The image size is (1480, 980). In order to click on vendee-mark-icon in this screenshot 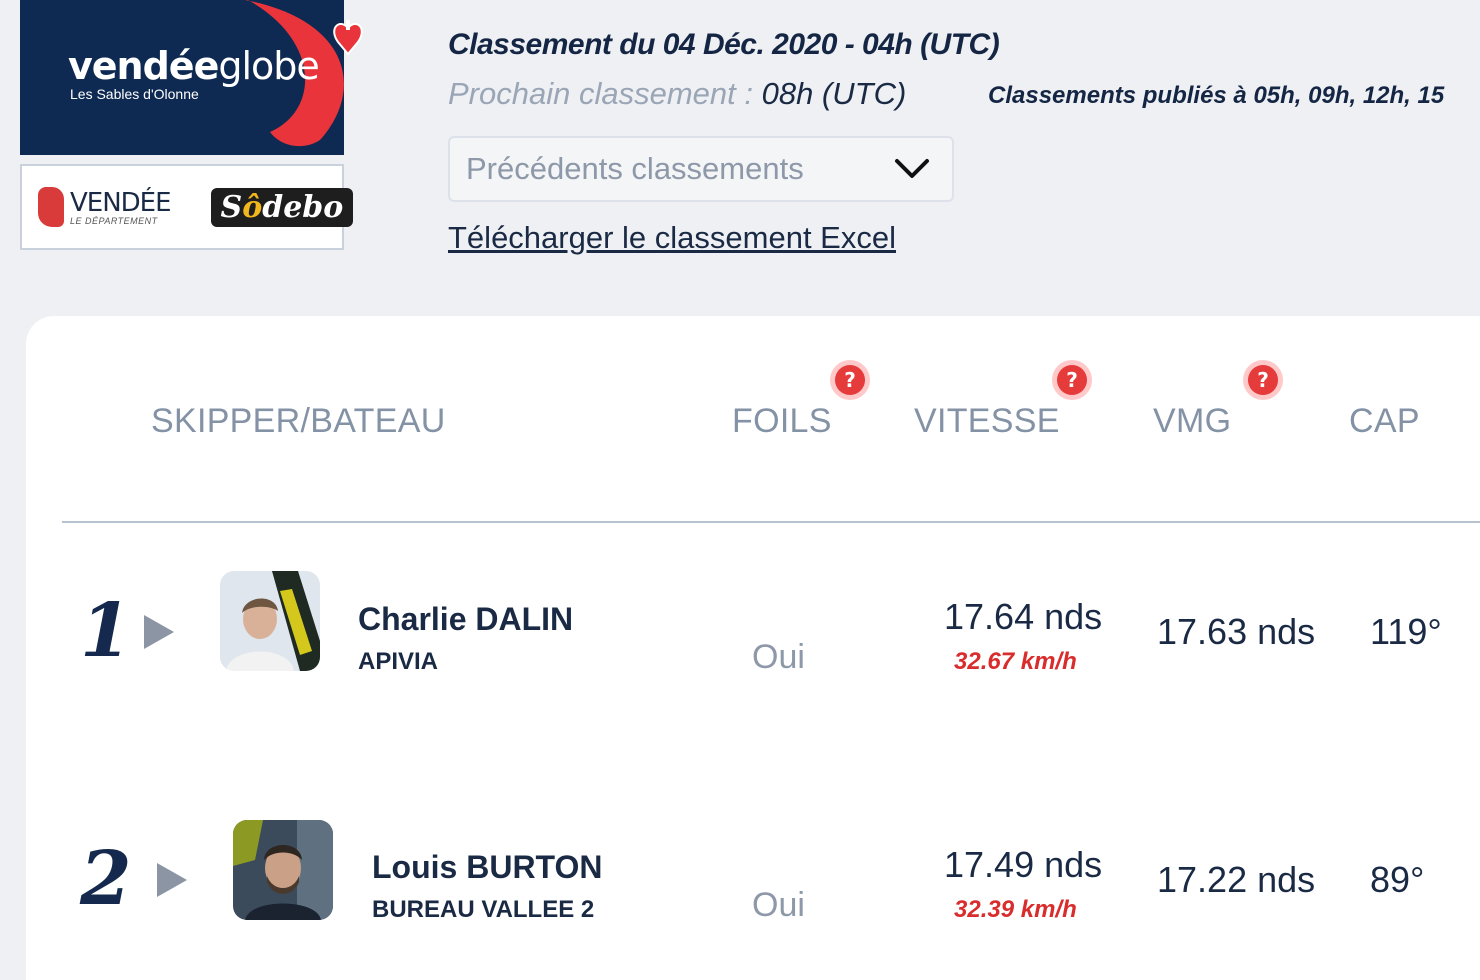, I will do `click(51, 207)`.